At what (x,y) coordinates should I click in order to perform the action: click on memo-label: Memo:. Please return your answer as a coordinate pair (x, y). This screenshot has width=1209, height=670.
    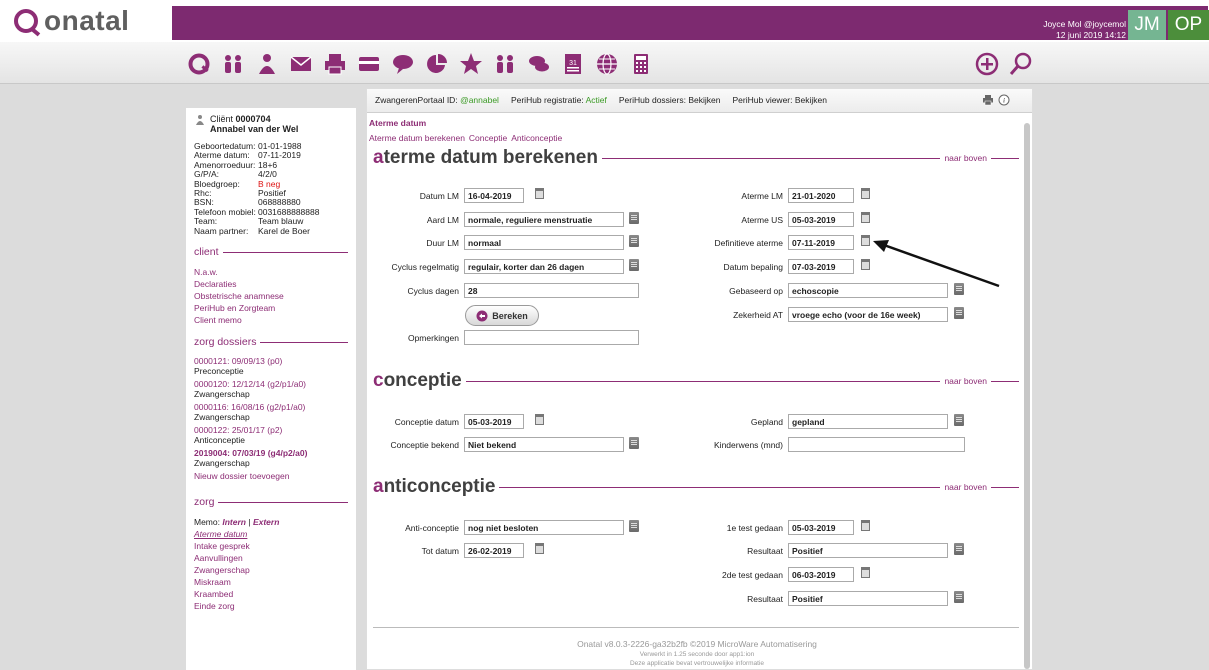
    Looking at the image, I should click on (207, 522).